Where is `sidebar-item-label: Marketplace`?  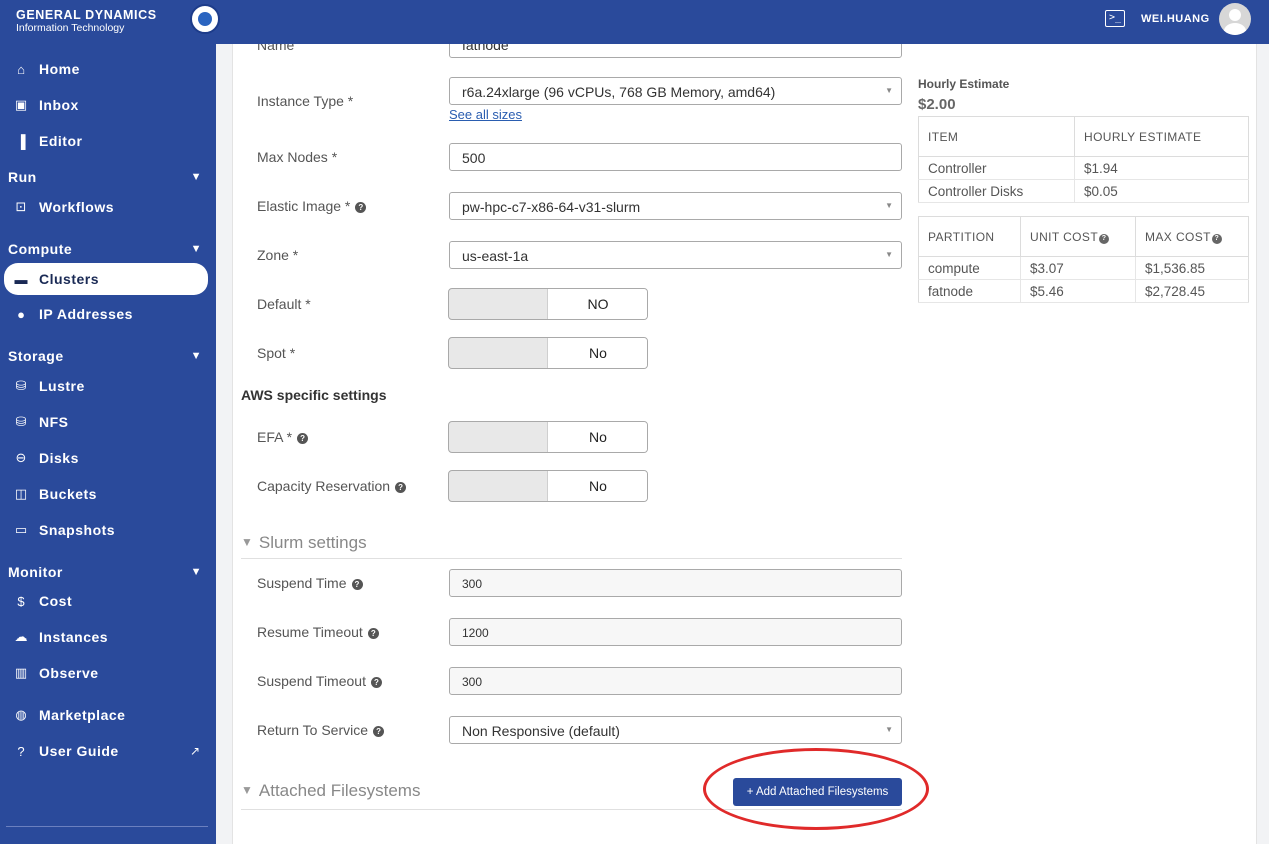
sidebar-item-label: Marketplace is located at coordinates (82, 715).